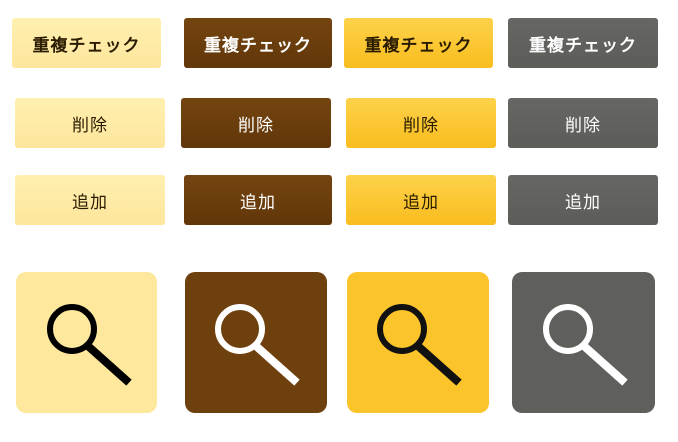 The width and height of the screenshot is (678, 442). Describe the element at coordinates (86, 43) in the screenshot. I see `duplicate-check-button-pale: 重複チェック` at that location.